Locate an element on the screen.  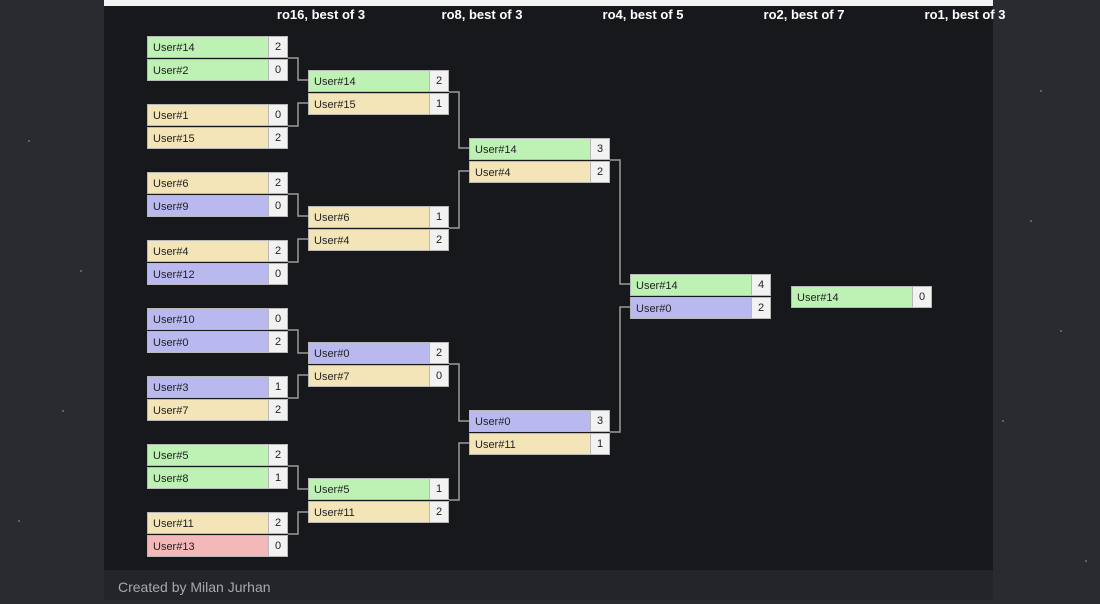
team-slot: User#15 1 is located at coordinates (378, 104).